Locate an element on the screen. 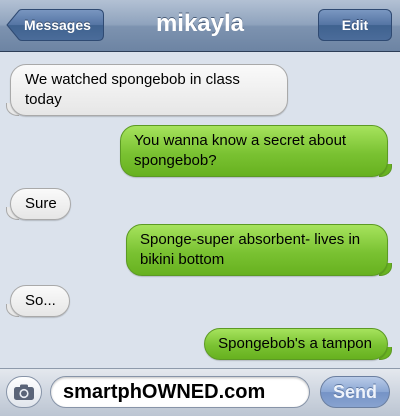  edit-button: Edit is located at coordinates (355, 25).